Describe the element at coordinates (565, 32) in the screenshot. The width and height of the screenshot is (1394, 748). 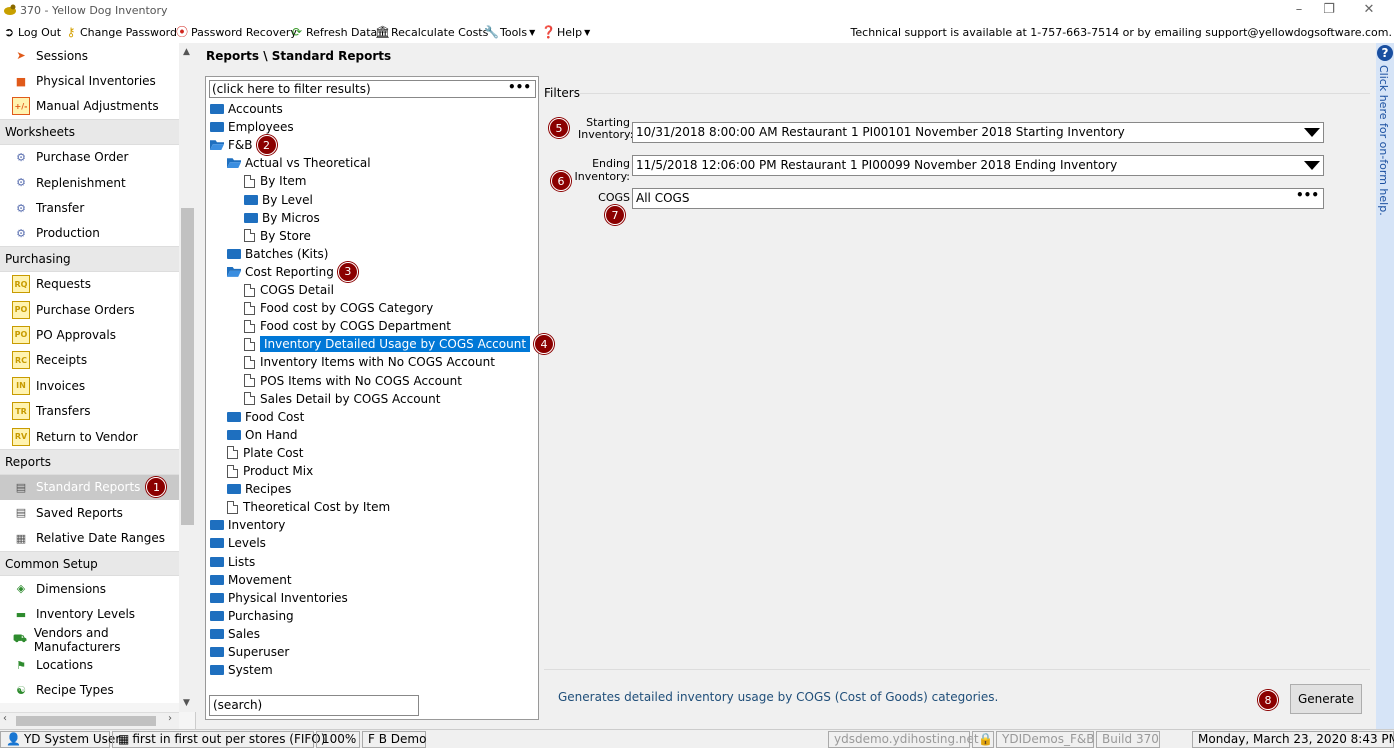
I see `help-menu: ❓ Help ▼` at that location.